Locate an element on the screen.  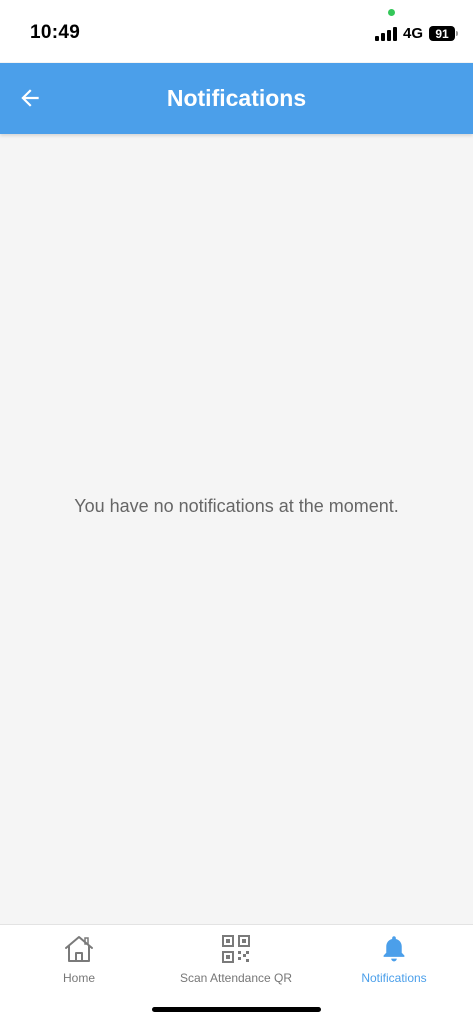
signal-strength-icon is located at coordinates (386, 34).